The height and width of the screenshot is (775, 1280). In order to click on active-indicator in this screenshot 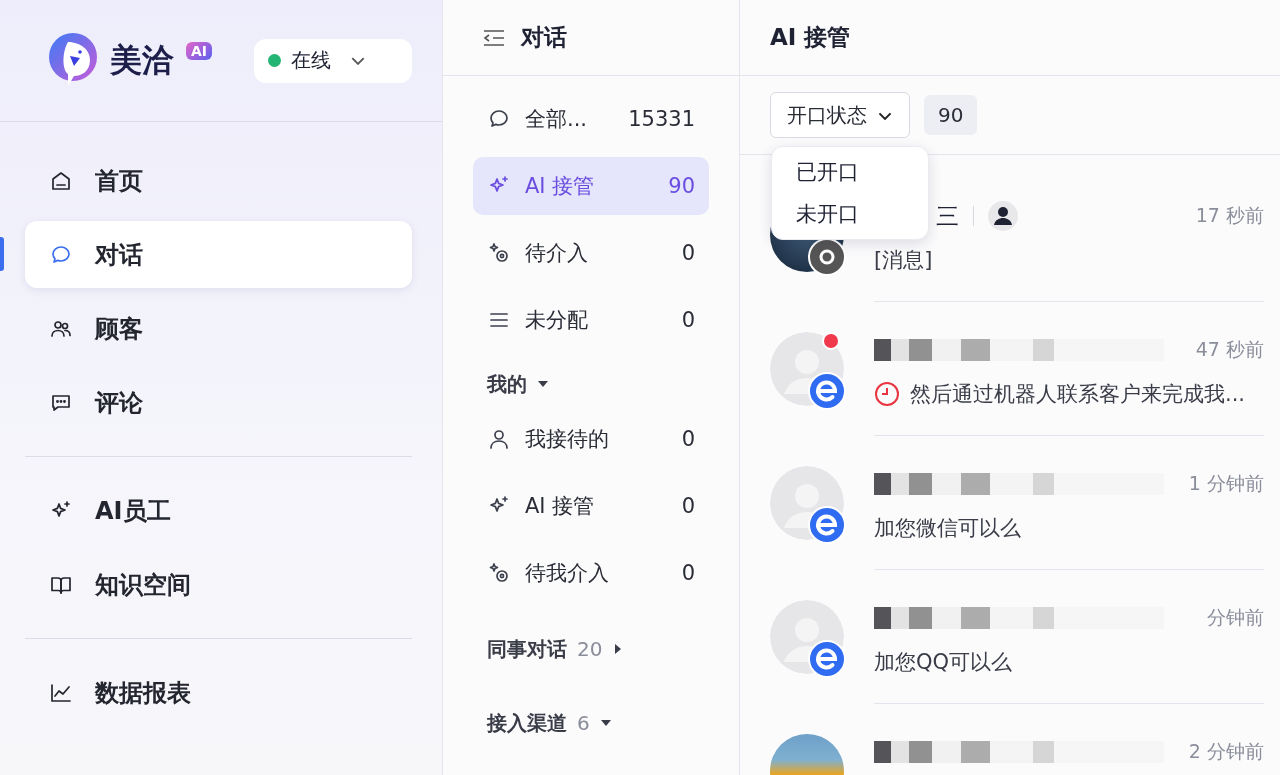, I will do `click(2, 254)`.